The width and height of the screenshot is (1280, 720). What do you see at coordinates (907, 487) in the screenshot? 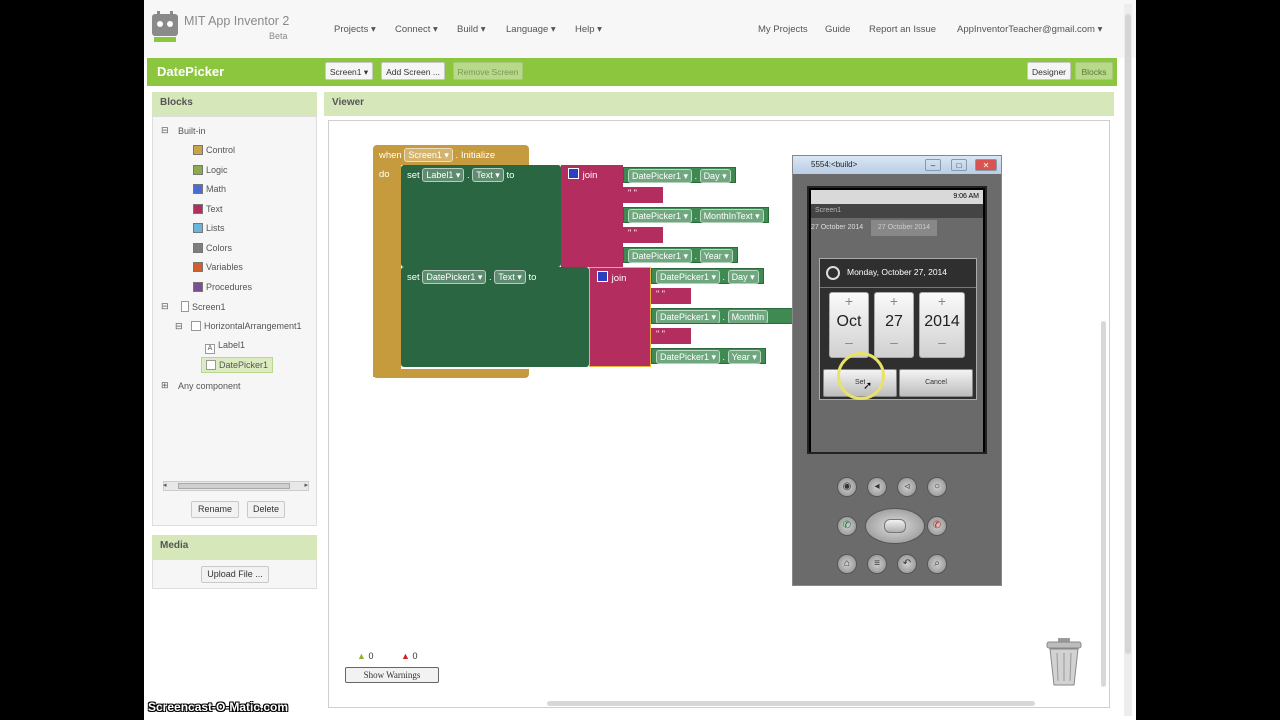
I see `volume-up-icon: ◃` at bounding box center [907, 487].